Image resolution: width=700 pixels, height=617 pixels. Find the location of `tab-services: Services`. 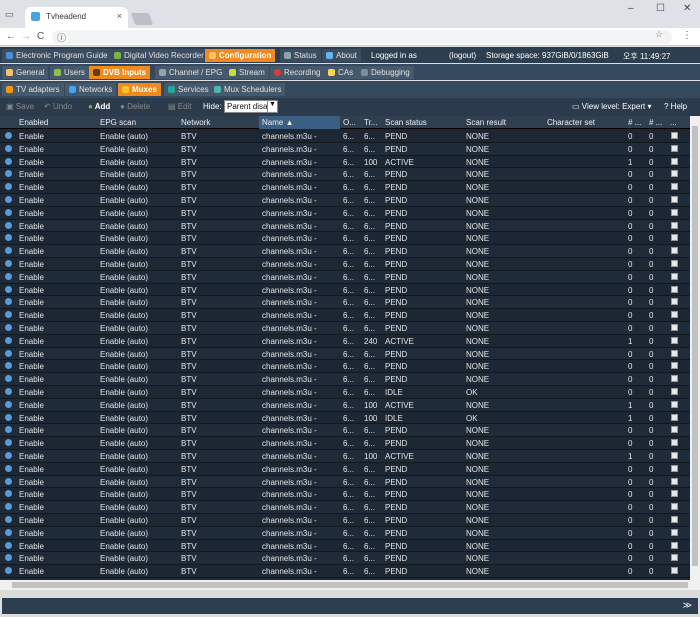

tab-services: Services is located at coordinates (188, 89).